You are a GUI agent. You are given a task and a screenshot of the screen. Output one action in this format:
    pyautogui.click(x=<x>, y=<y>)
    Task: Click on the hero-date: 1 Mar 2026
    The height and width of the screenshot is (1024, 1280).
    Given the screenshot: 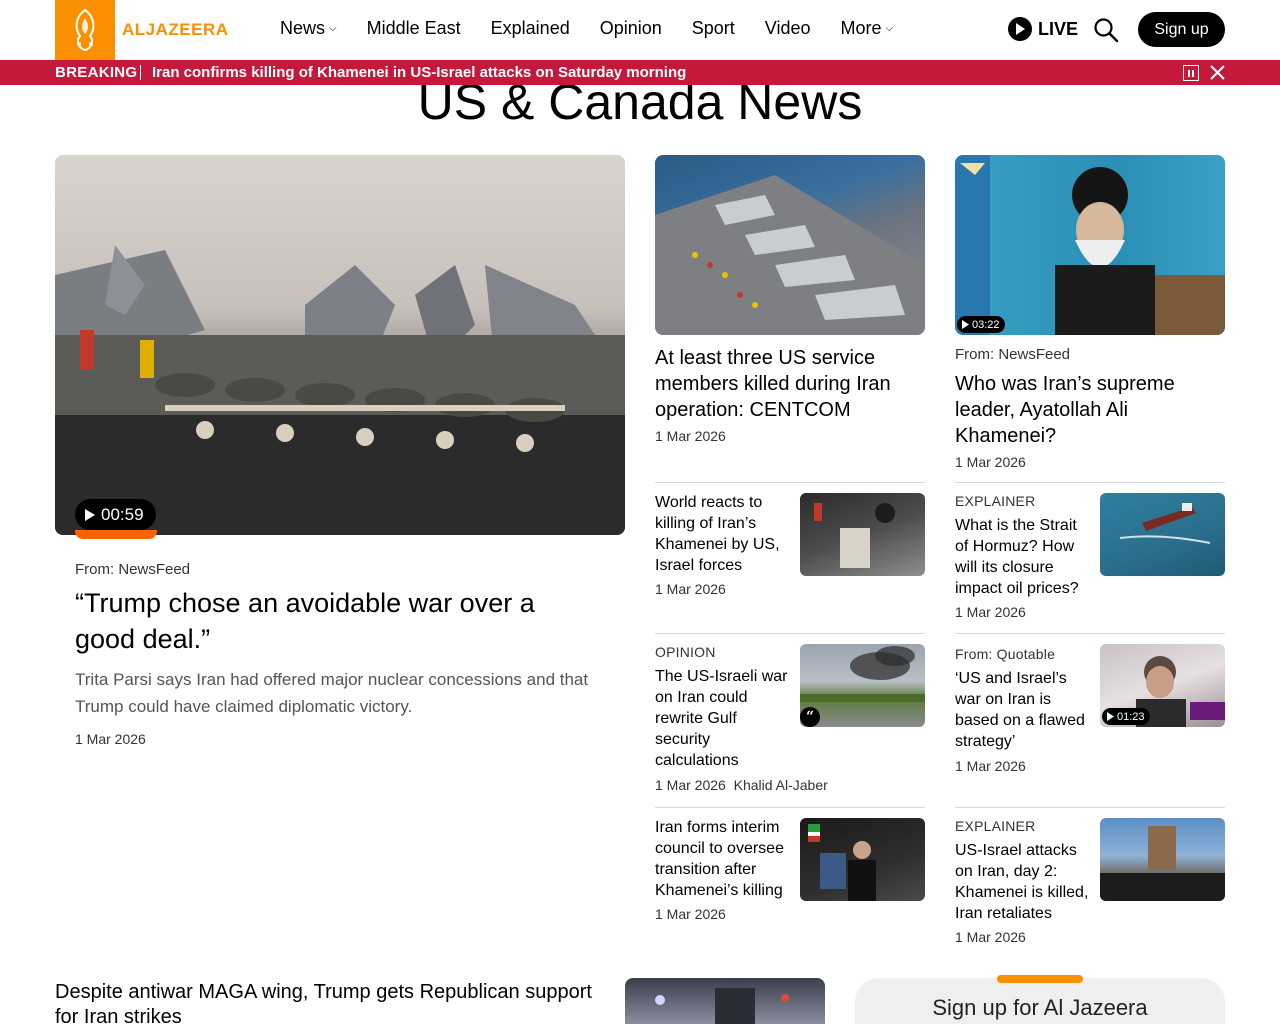 What is the action you would take?
    pyautogui.click(x=110, y=739)
    